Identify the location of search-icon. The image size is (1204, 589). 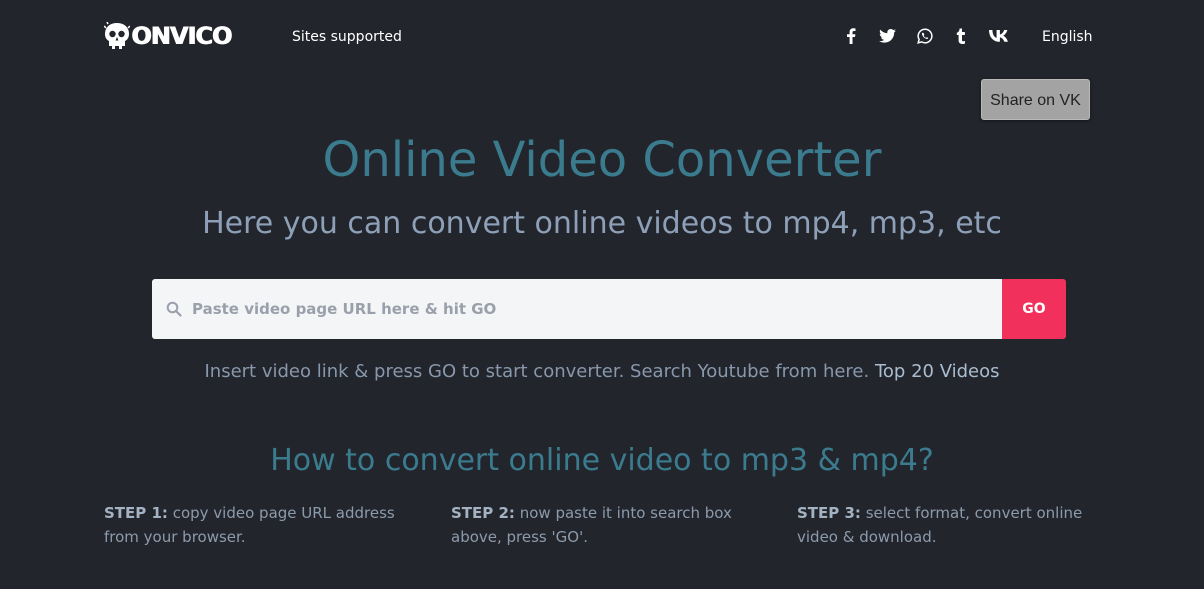
(174, 309).